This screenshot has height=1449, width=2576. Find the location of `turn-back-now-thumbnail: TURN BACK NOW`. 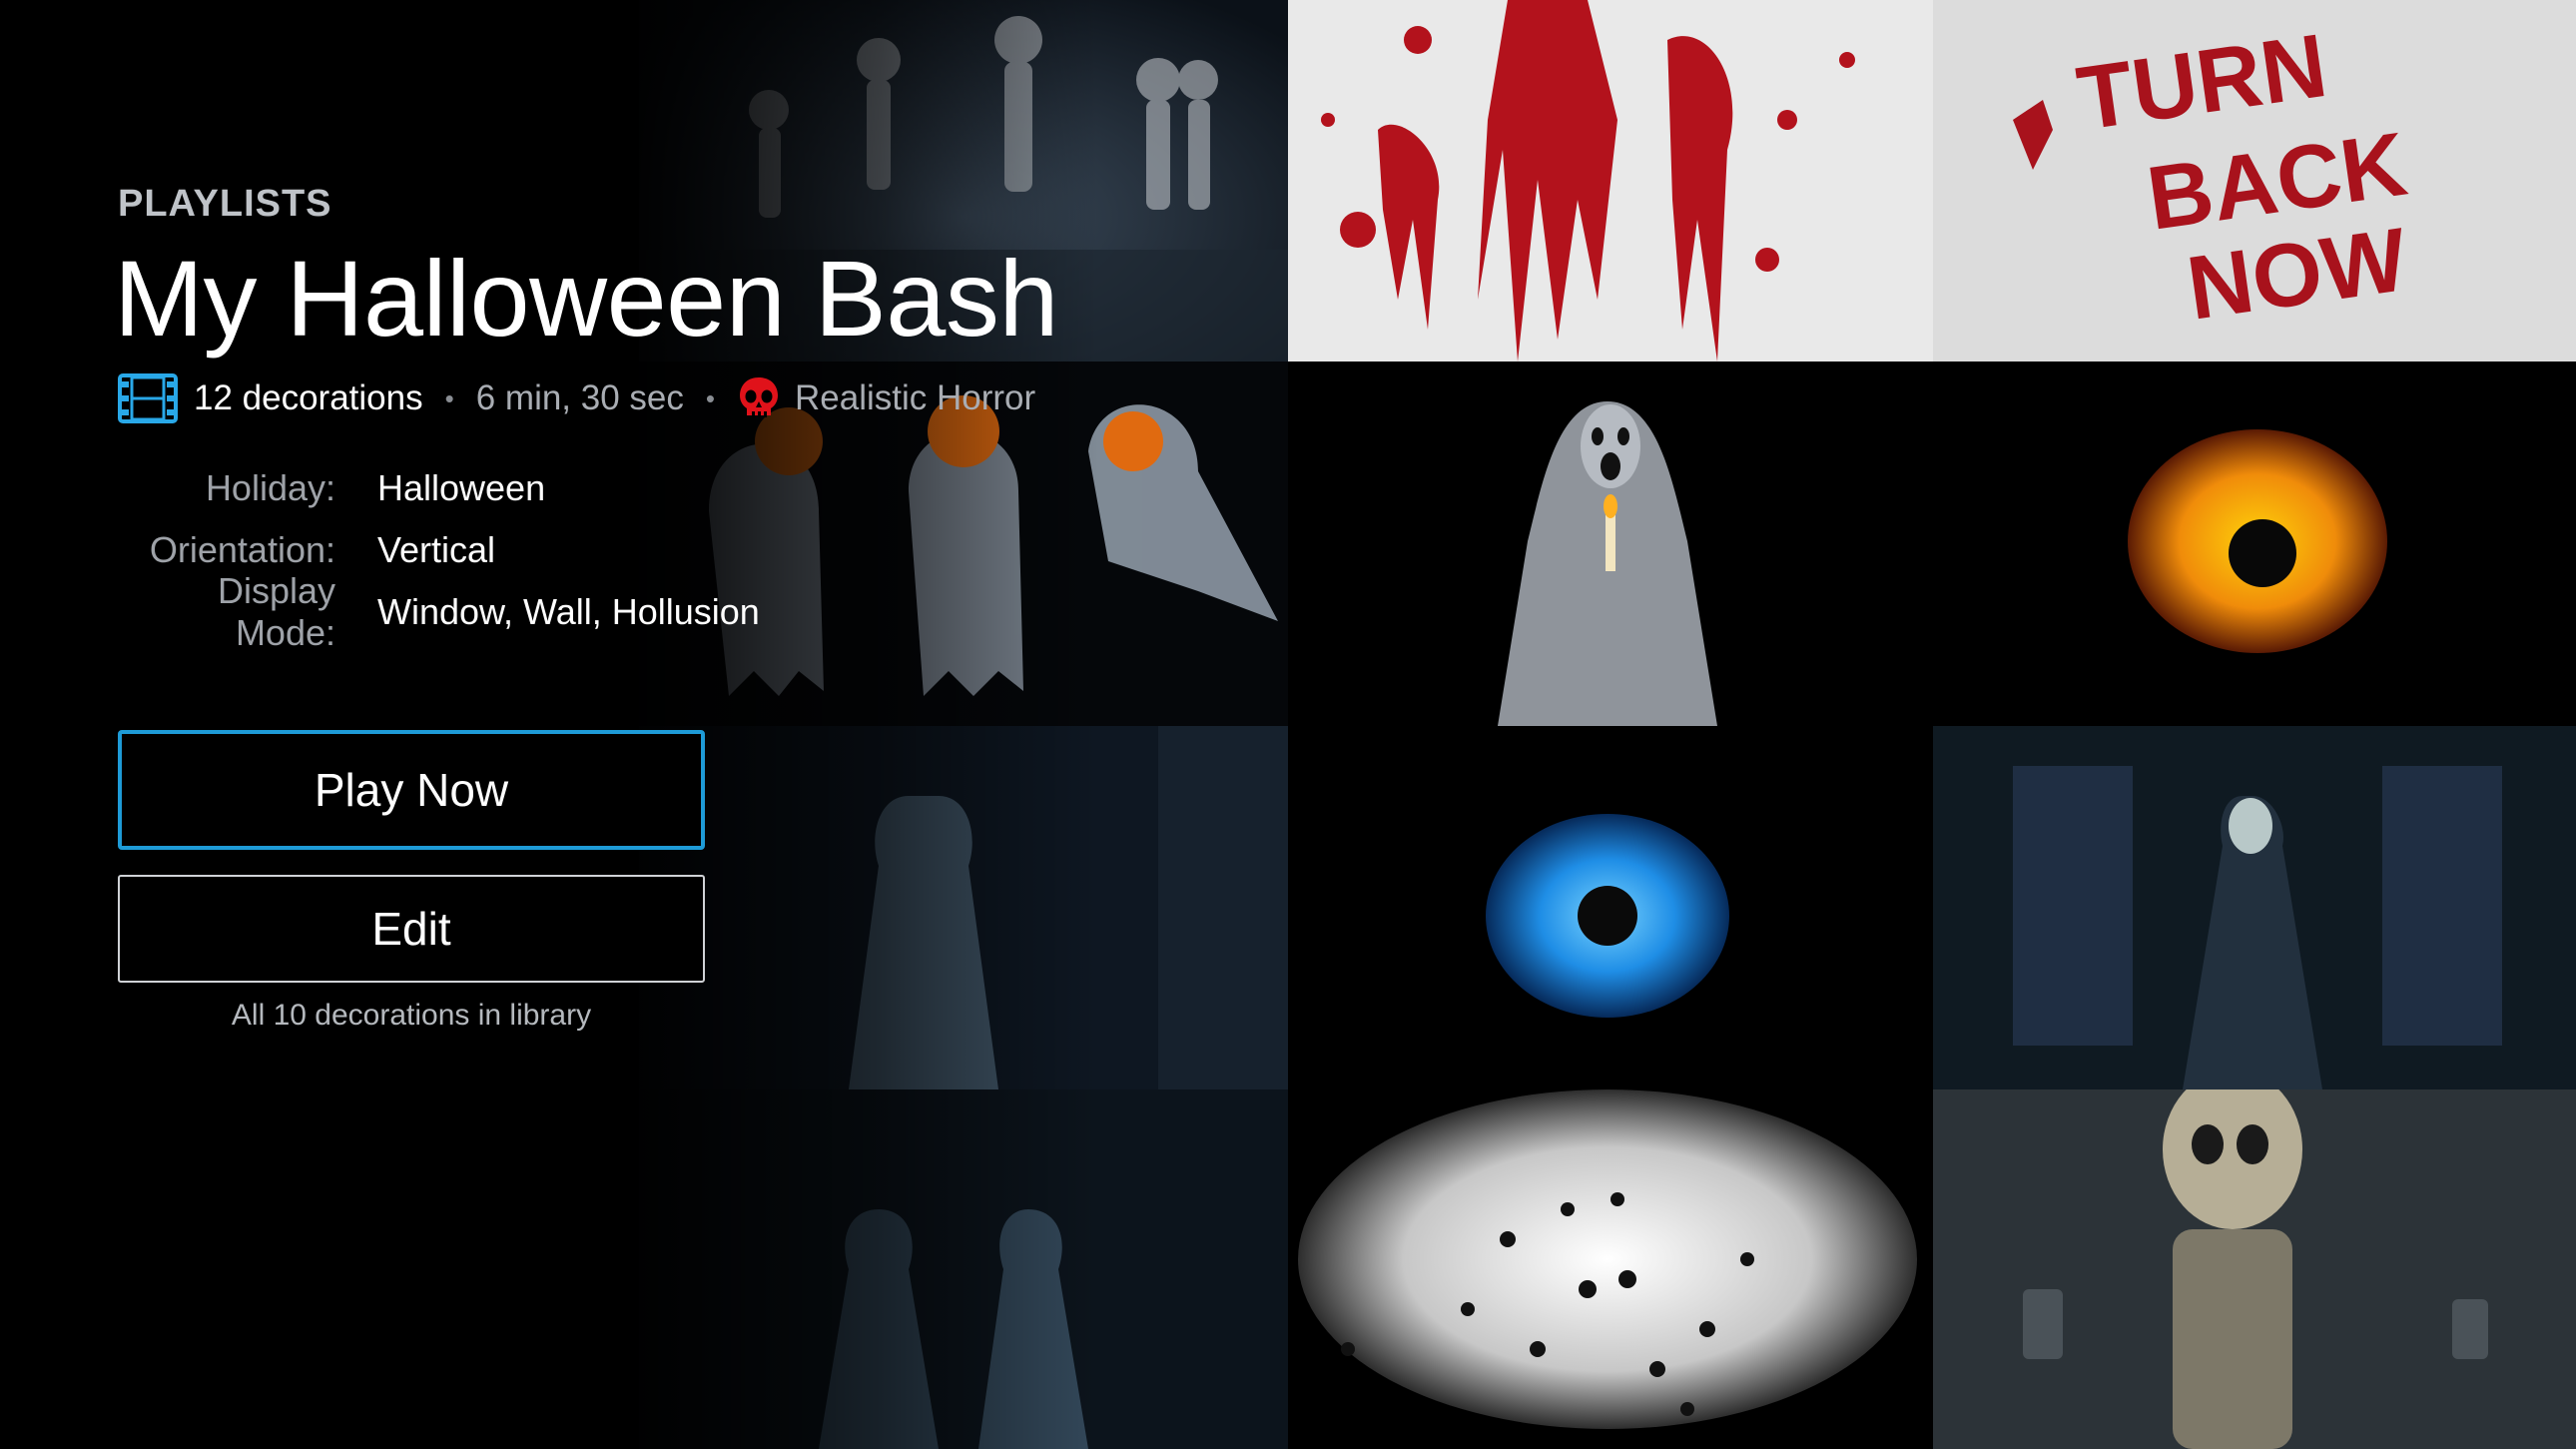

turn-back-now-thumbnail: TURN BACK NOW is located at coordinates (2254, 181).